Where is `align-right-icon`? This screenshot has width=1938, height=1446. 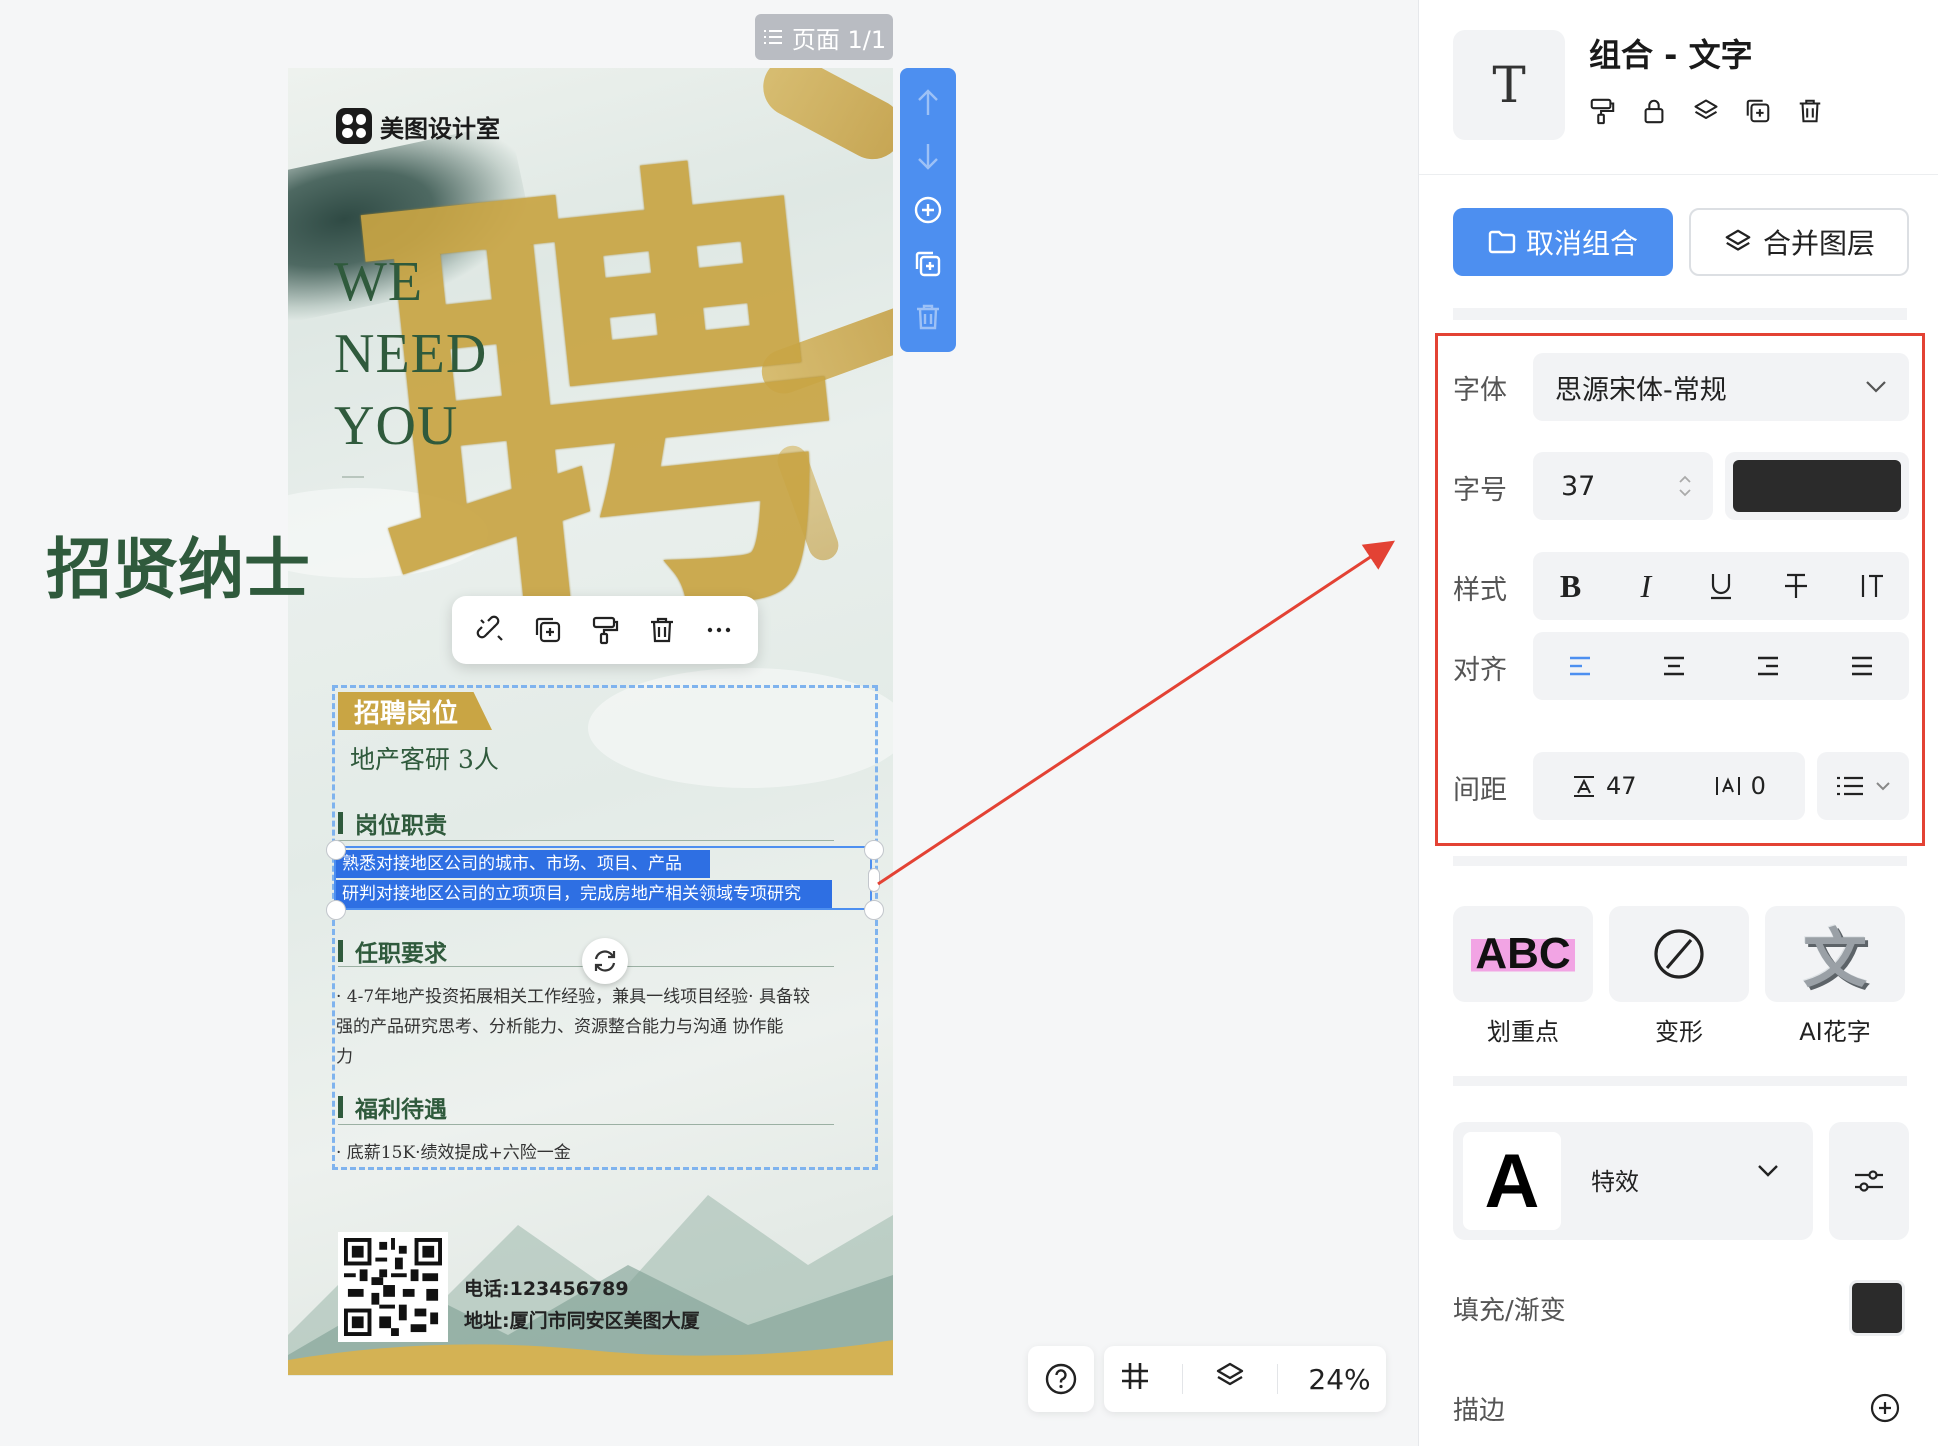
align-right-icon is located at coordinates (1768, 666).